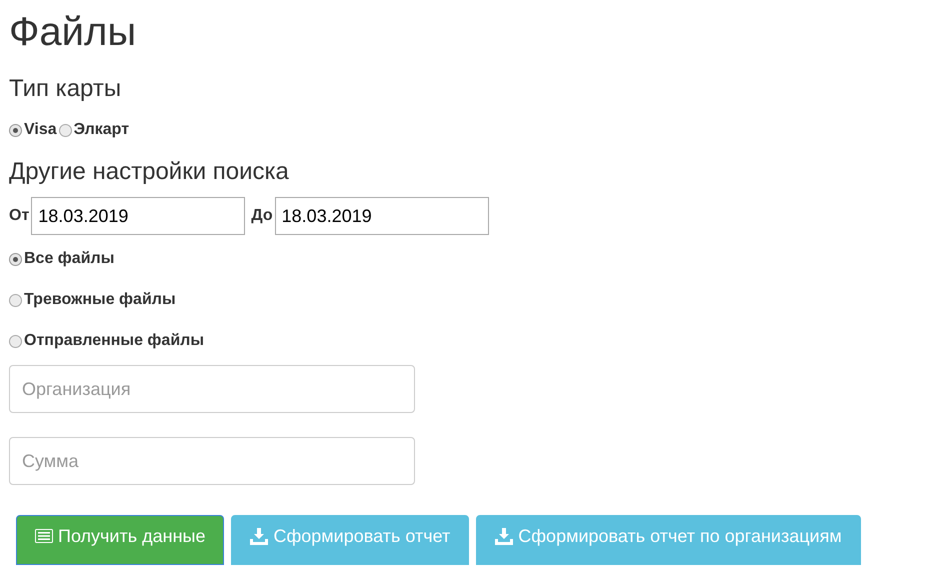 This screenshot has height=572, width=948. Describe the element at coordinates (114, 341) in the screenshot. I see `radio-label: Отправленные файлы` at that location.